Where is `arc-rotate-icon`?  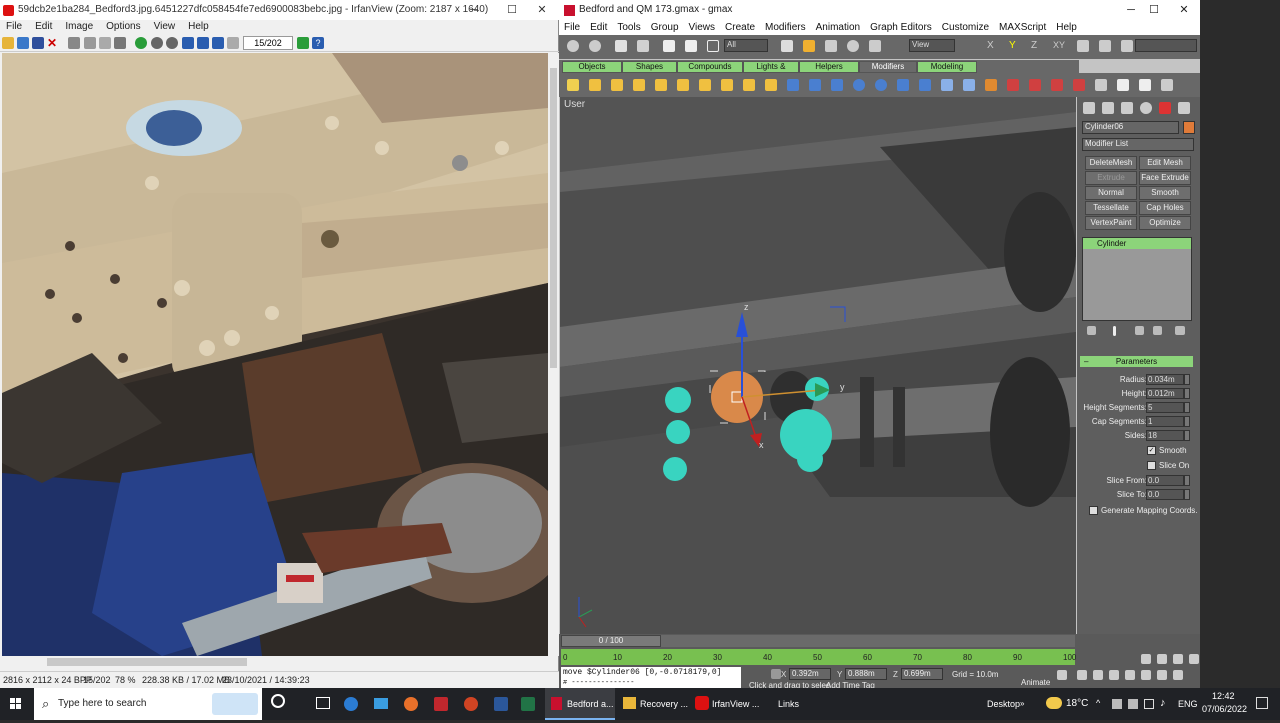
arc-rotate-icon is located at coordinates (1178, 659).